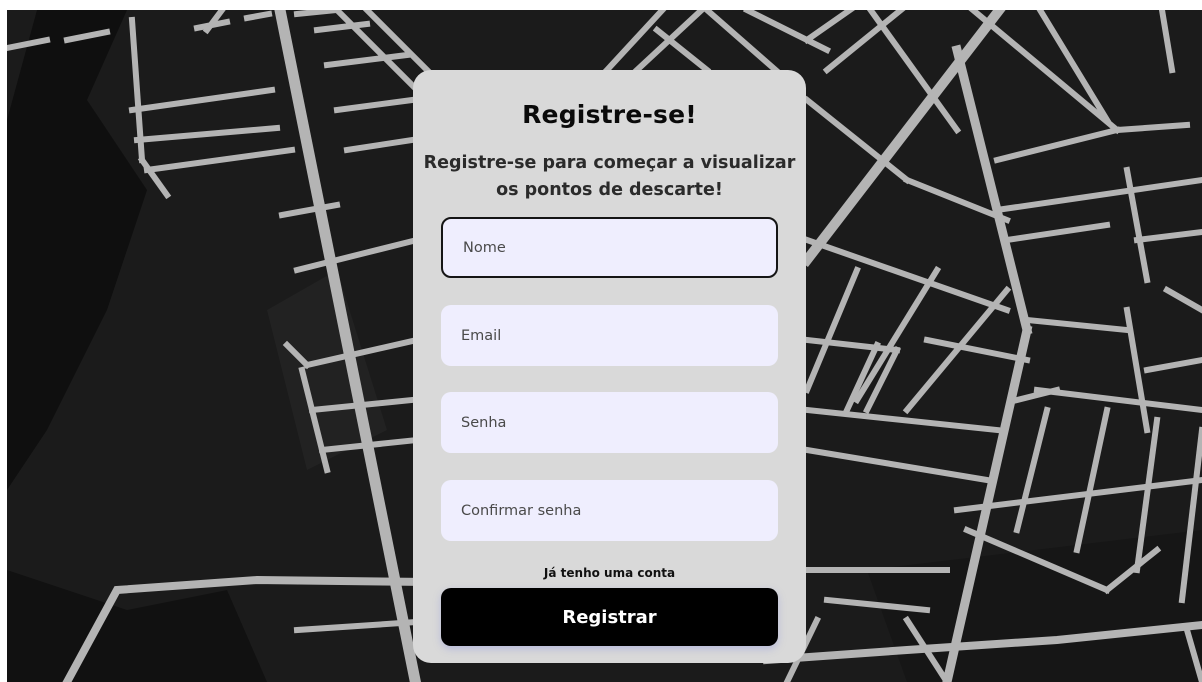 The image size is (1202, 682). I want to click on password-input, so click(609, 422).